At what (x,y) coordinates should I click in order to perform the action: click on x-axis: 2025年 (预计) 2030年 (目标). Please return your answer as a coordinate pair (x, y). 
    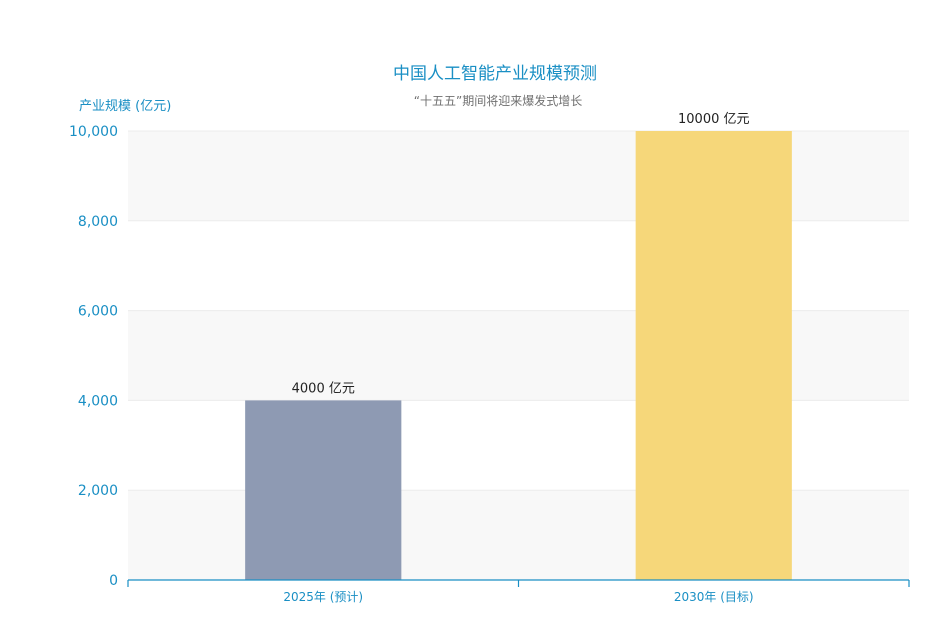
    Looking at the image, I should click on (518, 591).